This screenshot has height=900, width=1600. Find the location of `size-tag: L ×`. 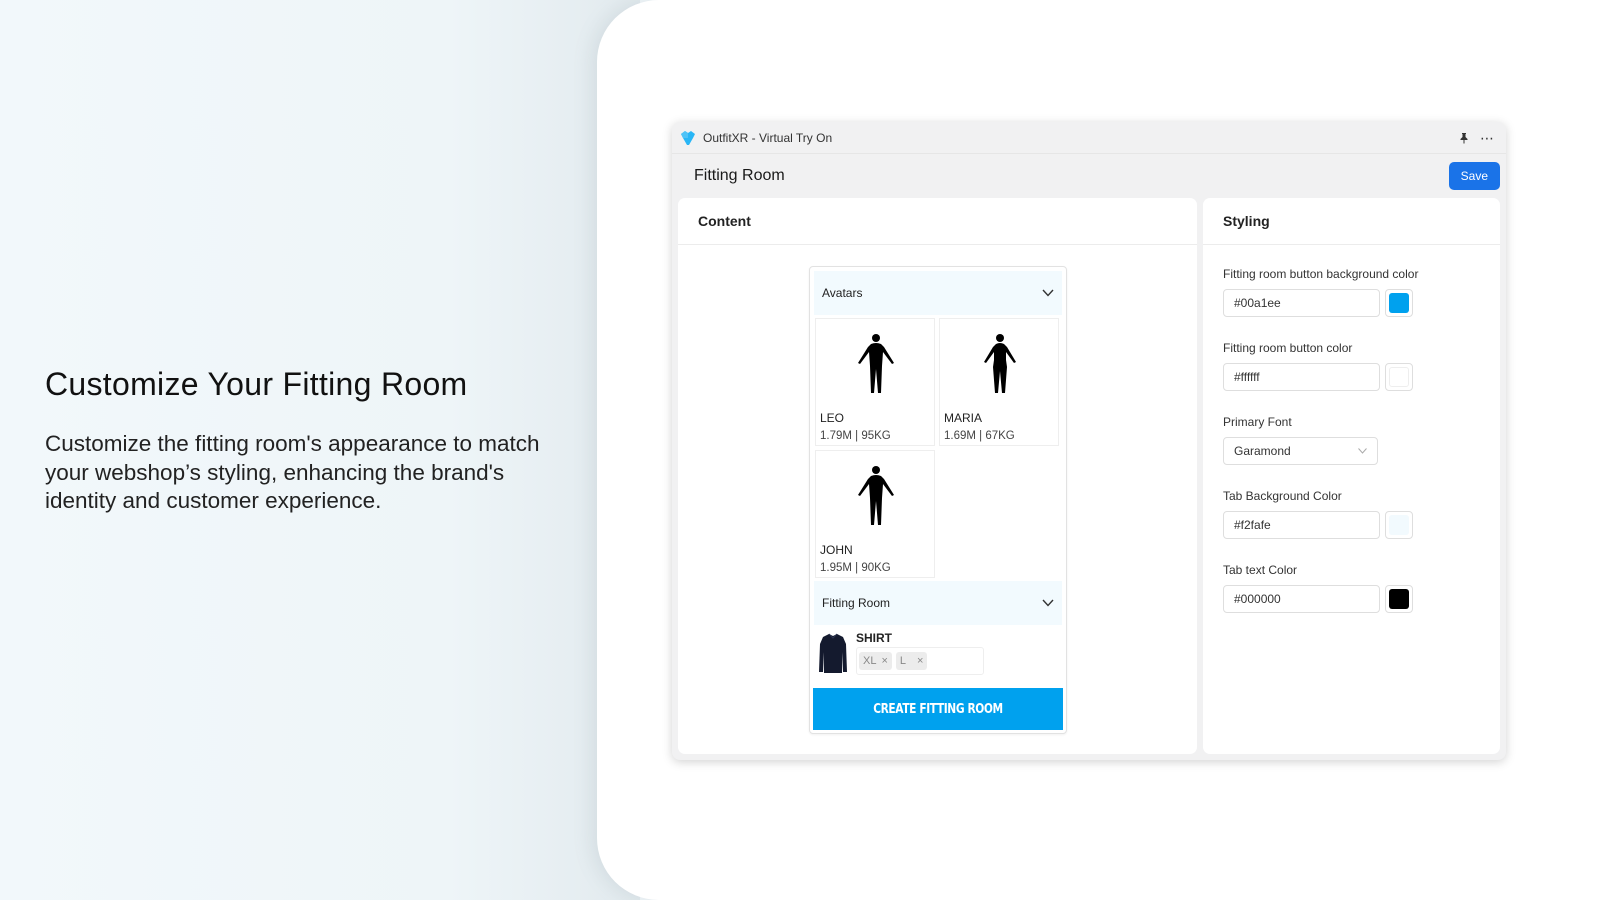

size-tag: L × is located at coordinates (911, 661).